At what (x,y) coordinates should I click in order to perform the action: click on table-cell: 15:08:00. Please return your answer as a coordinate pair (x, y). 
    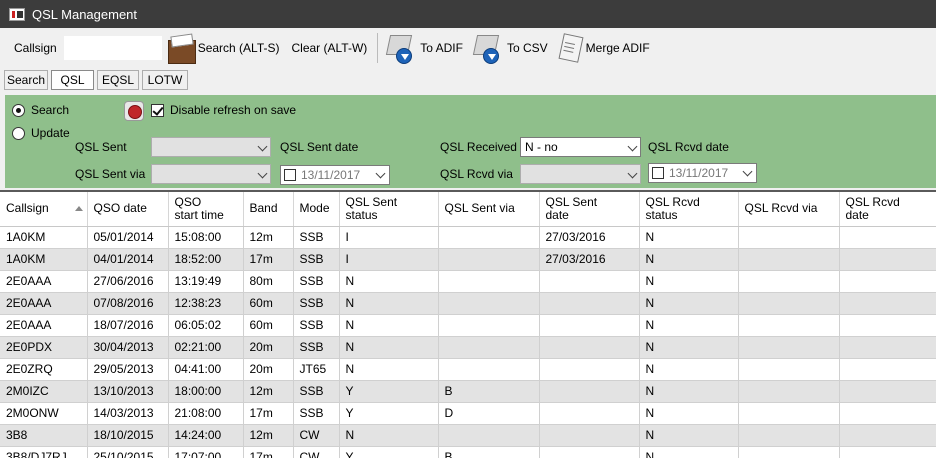
    Looking at the image, I should click on (206, 237).